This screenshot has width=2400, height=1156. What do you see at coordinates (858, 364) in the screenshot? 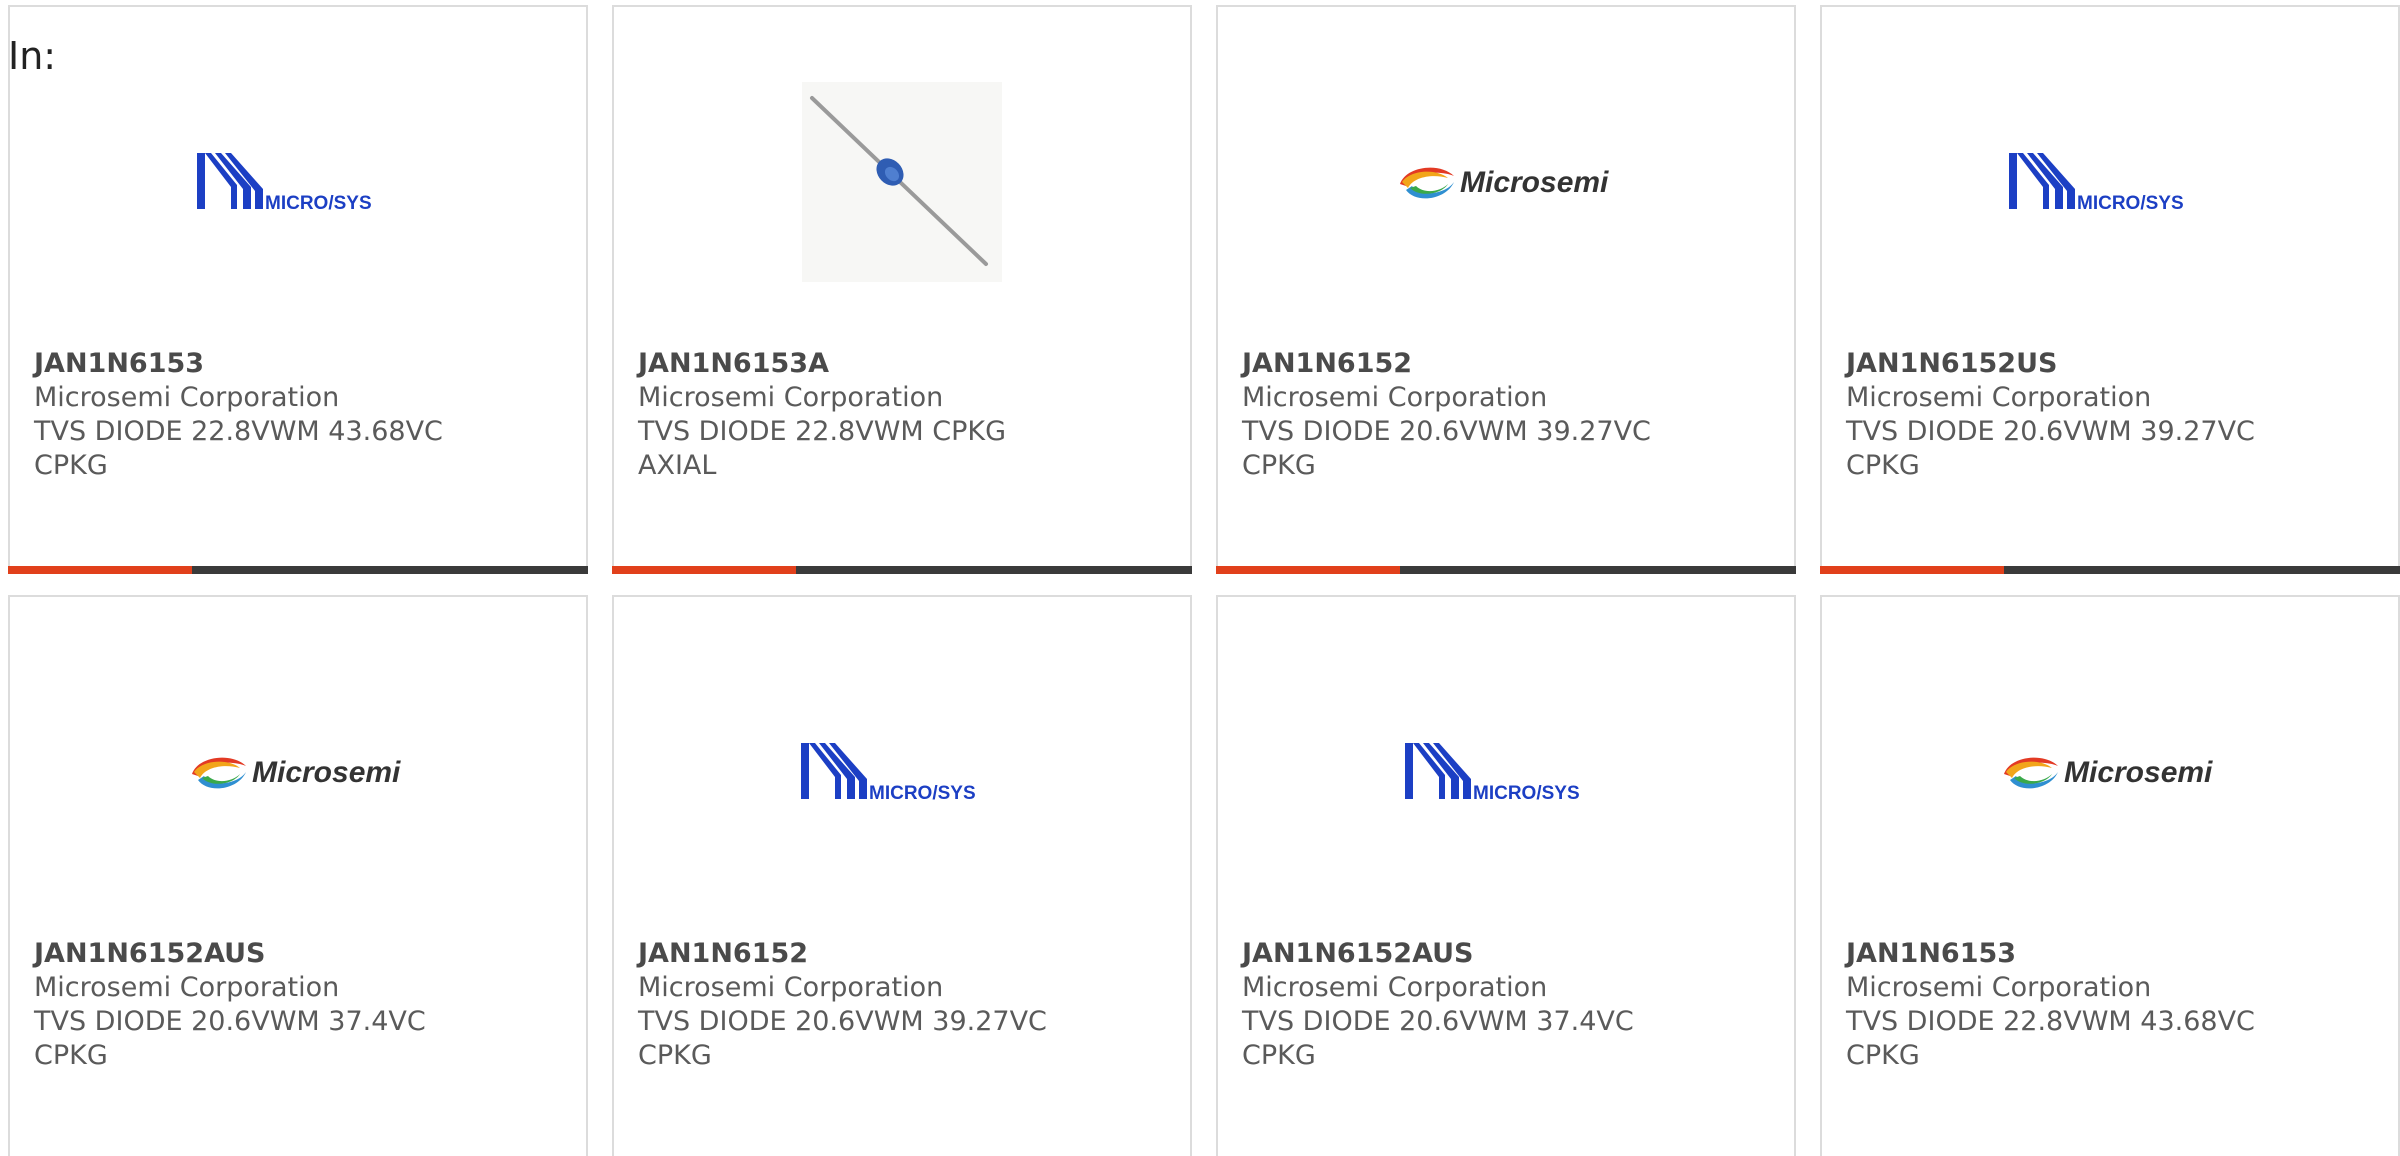
I see `part-number-link: JAN1N6153A` at bounding box center [858, 364].